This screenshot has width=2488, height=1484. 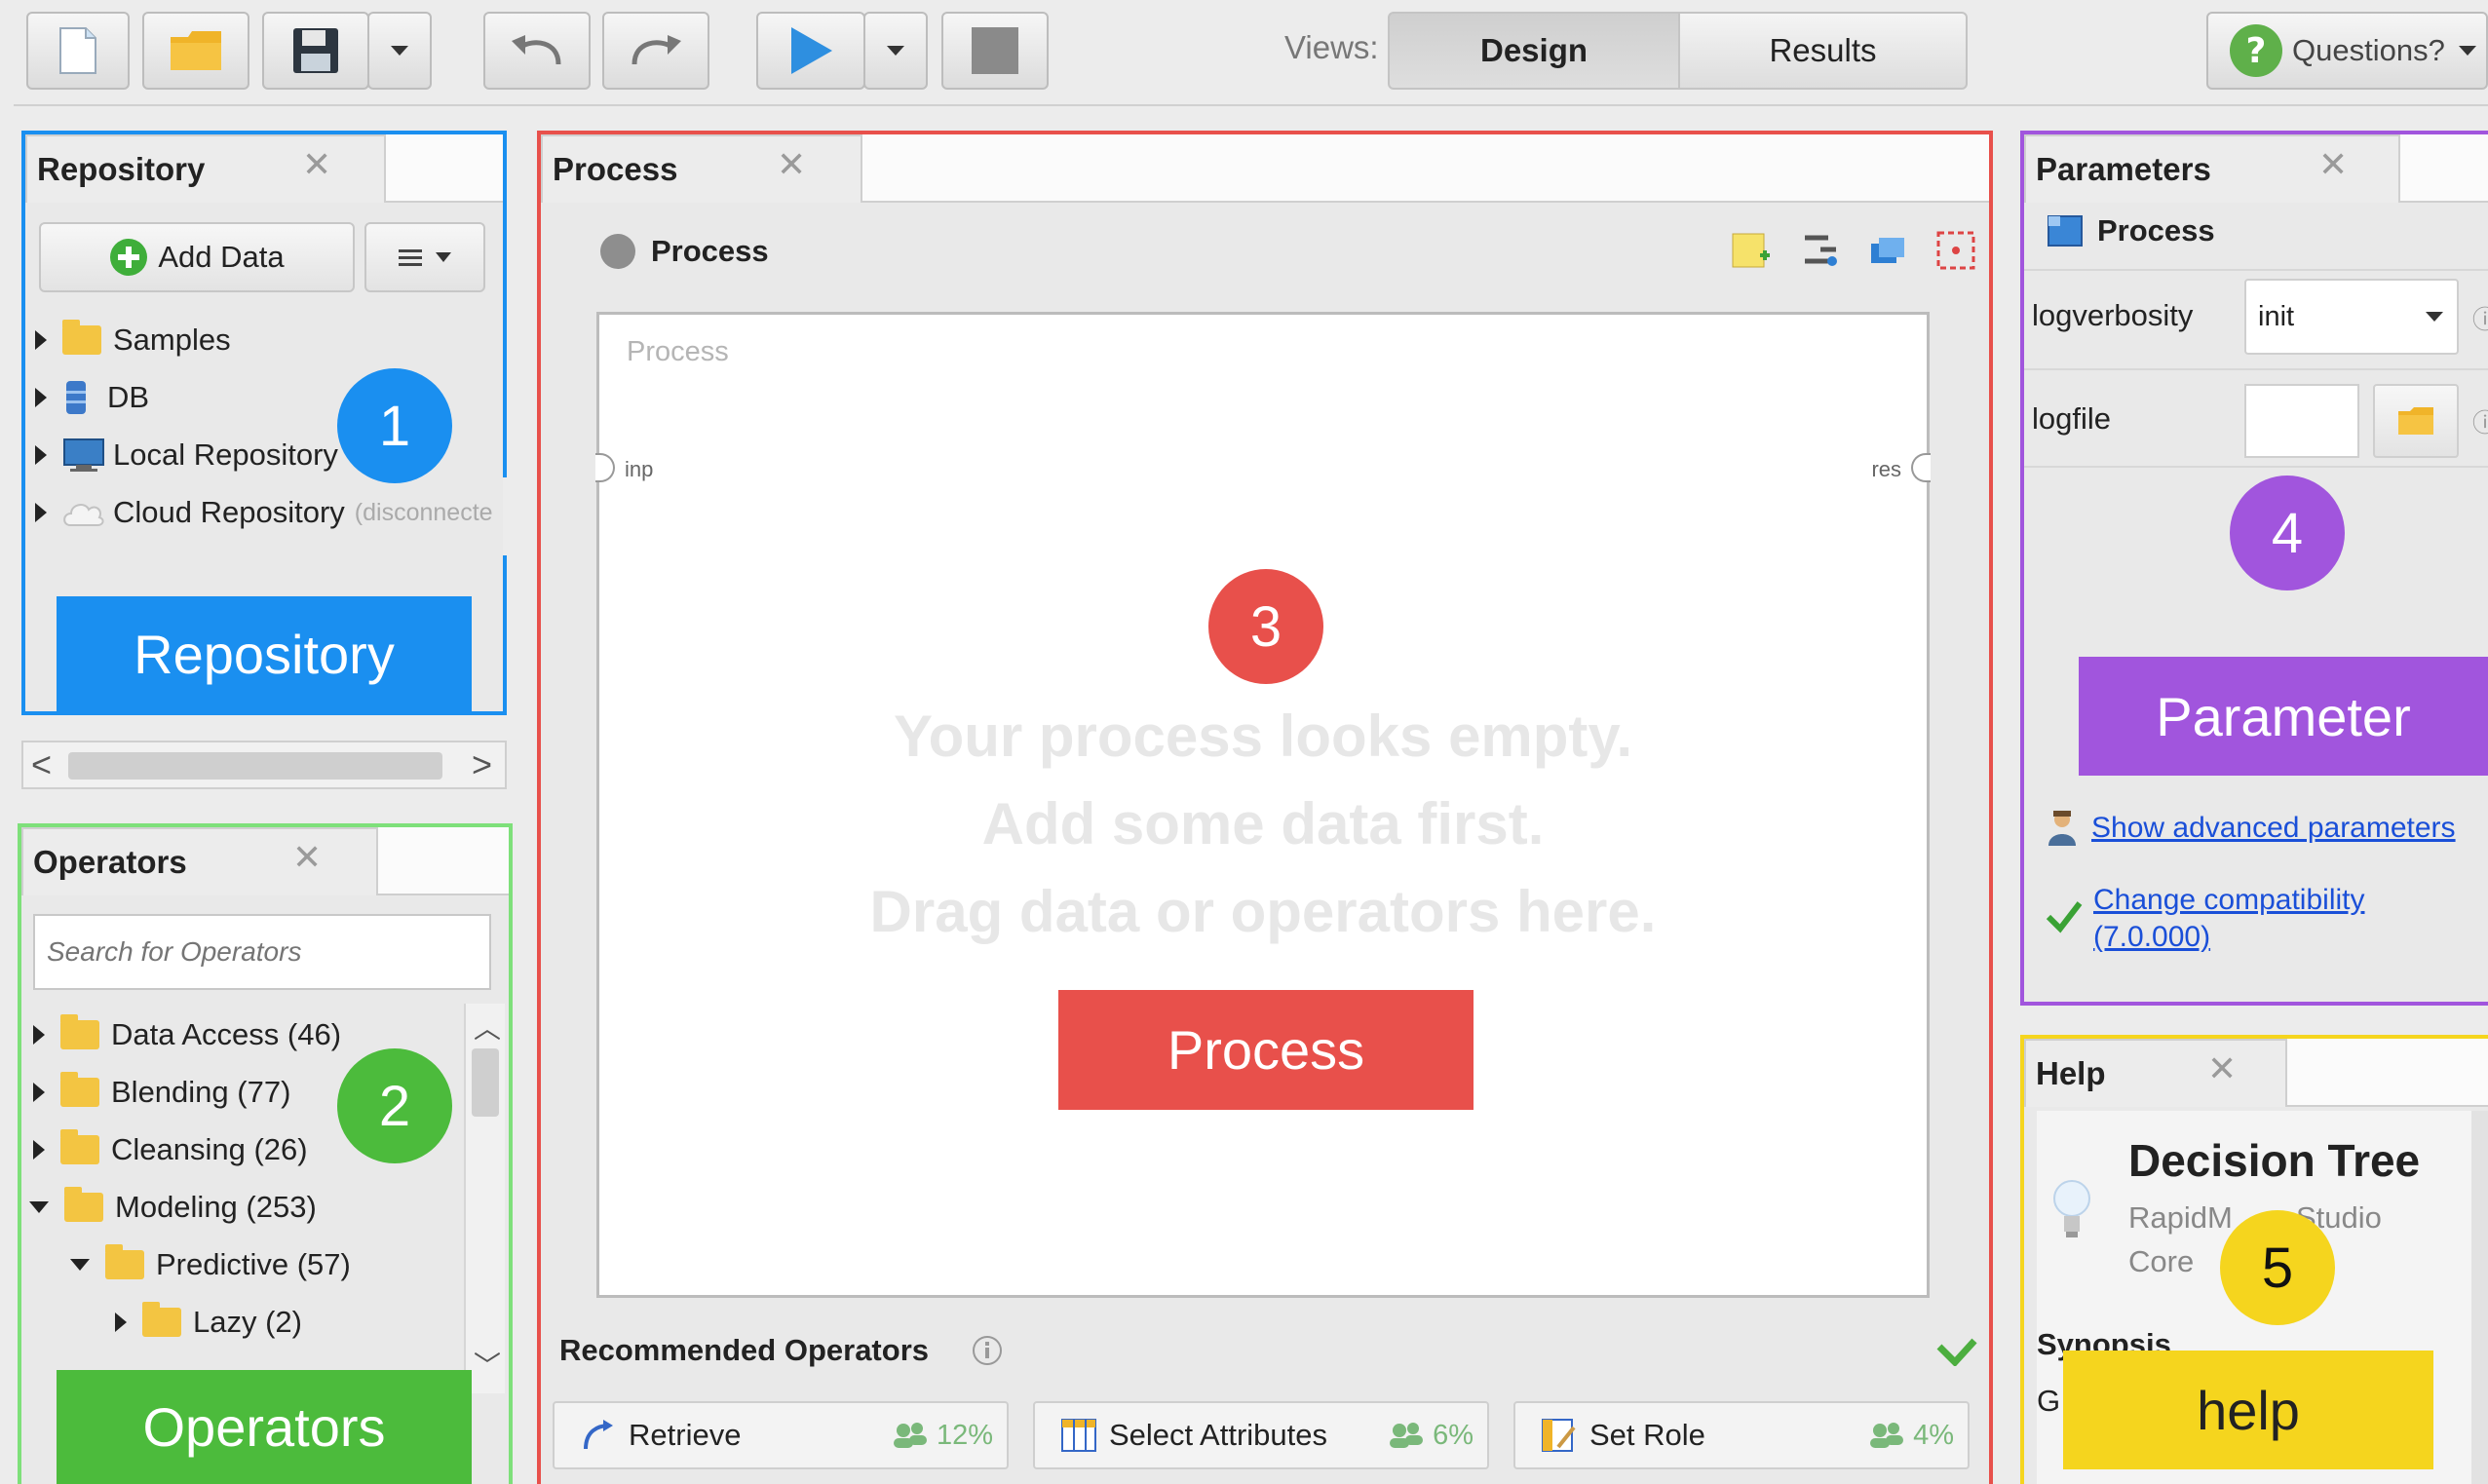 I want to click on input-port-label: inp, so click(x=639, y=469).